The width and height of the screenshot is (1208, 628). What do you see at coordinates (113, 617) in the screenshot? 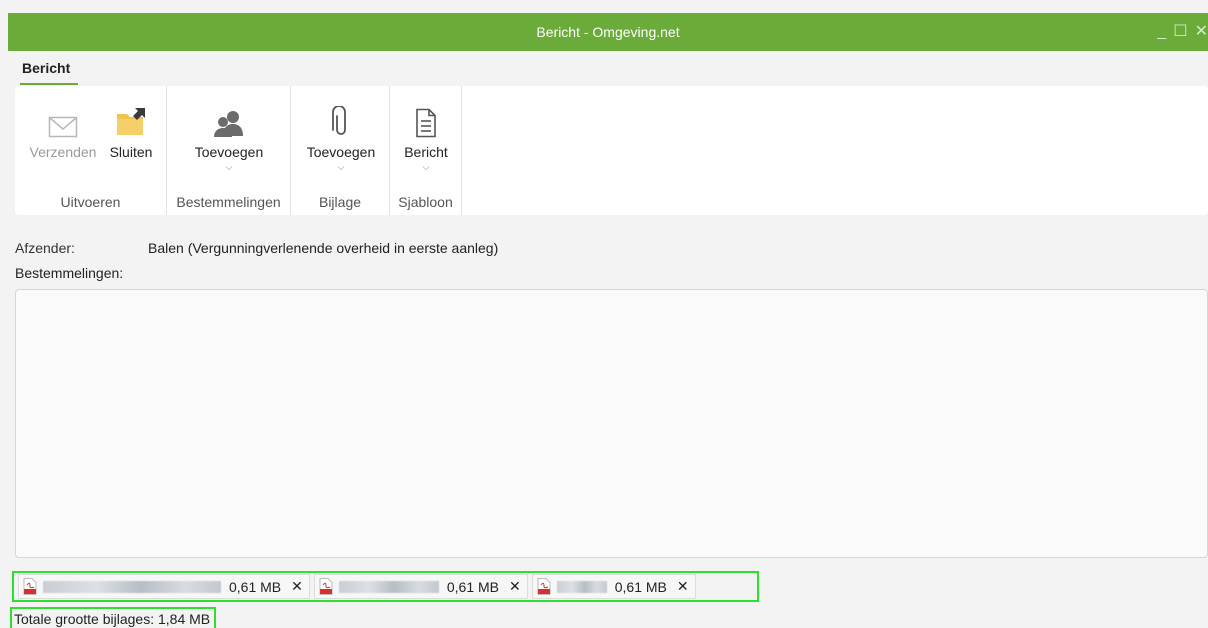
I see `total-attachment-size: Totale grootte bijlages: 1,84 MB` at bounding box center [113, 617].